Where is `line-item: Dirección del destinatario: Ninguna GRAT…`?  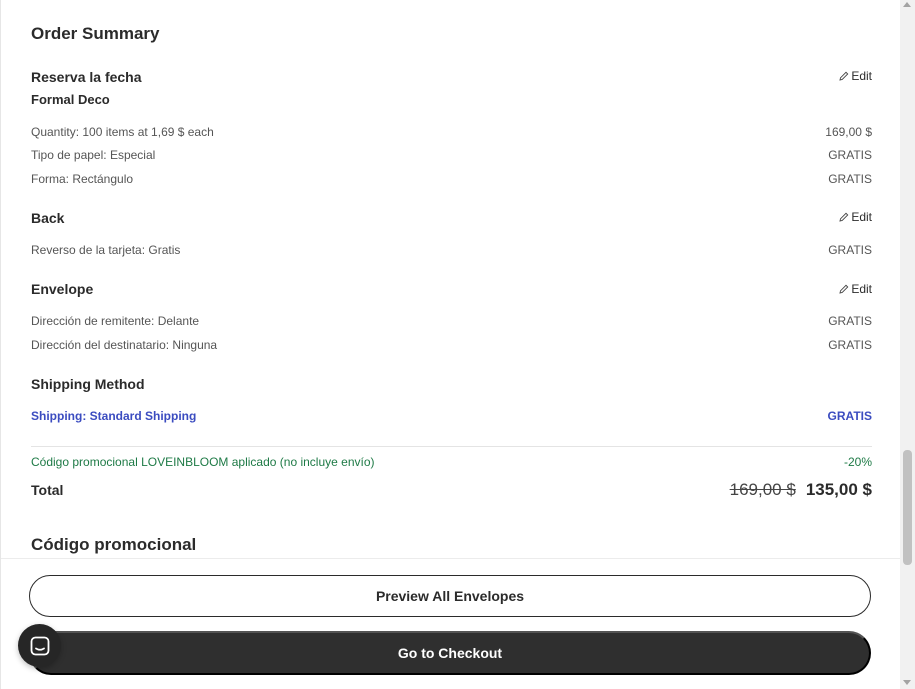 line-item: Dirección del destinatario: Ninguna GRAT… is located at coordinates (451, 345).